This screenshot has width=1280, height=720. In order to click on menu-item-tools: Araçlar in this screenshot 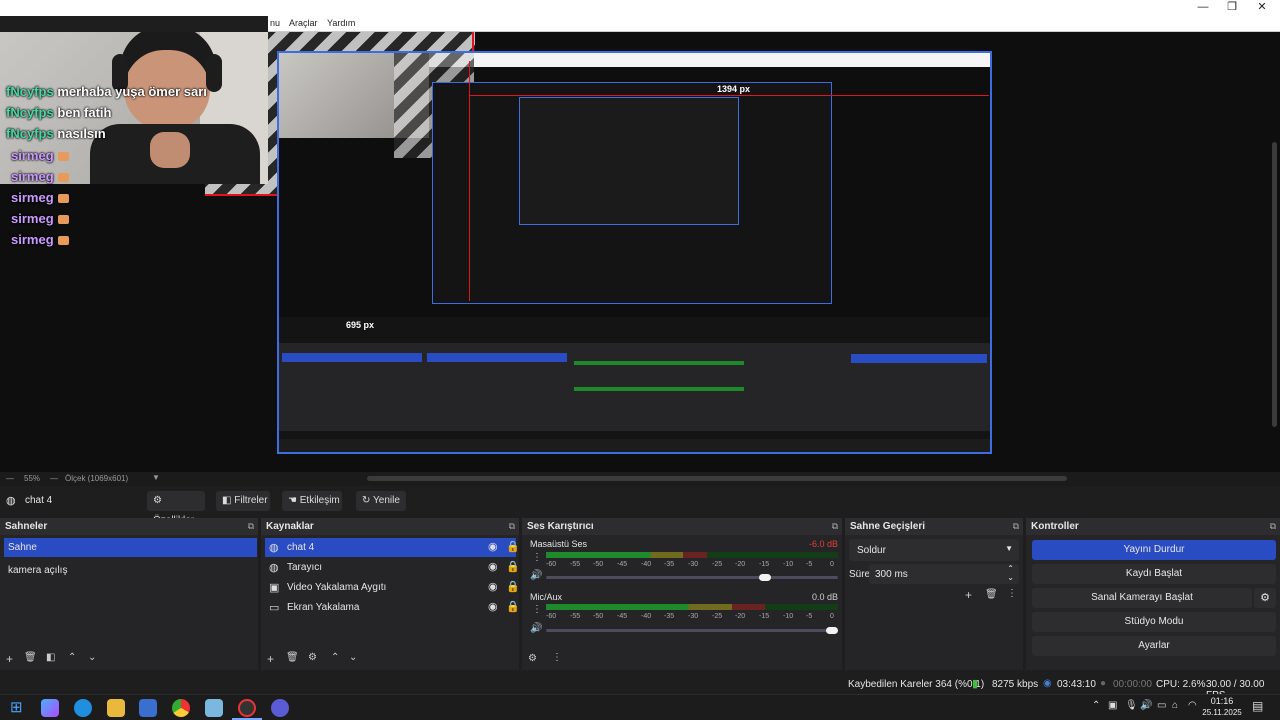, I will do `click(303, 23)`.